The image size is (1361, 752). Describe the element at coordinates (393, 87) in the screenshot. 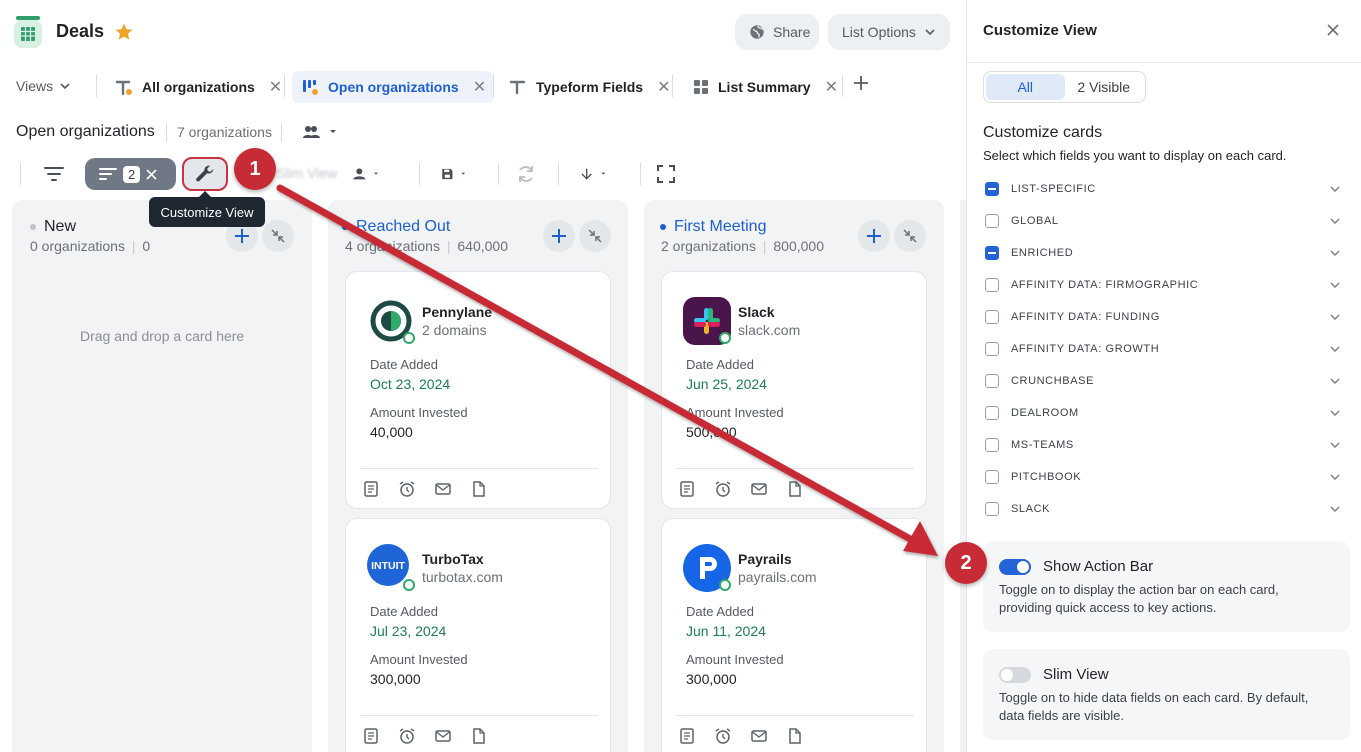

I see `tab-open-organizations: Open organizations ✕` at that location.